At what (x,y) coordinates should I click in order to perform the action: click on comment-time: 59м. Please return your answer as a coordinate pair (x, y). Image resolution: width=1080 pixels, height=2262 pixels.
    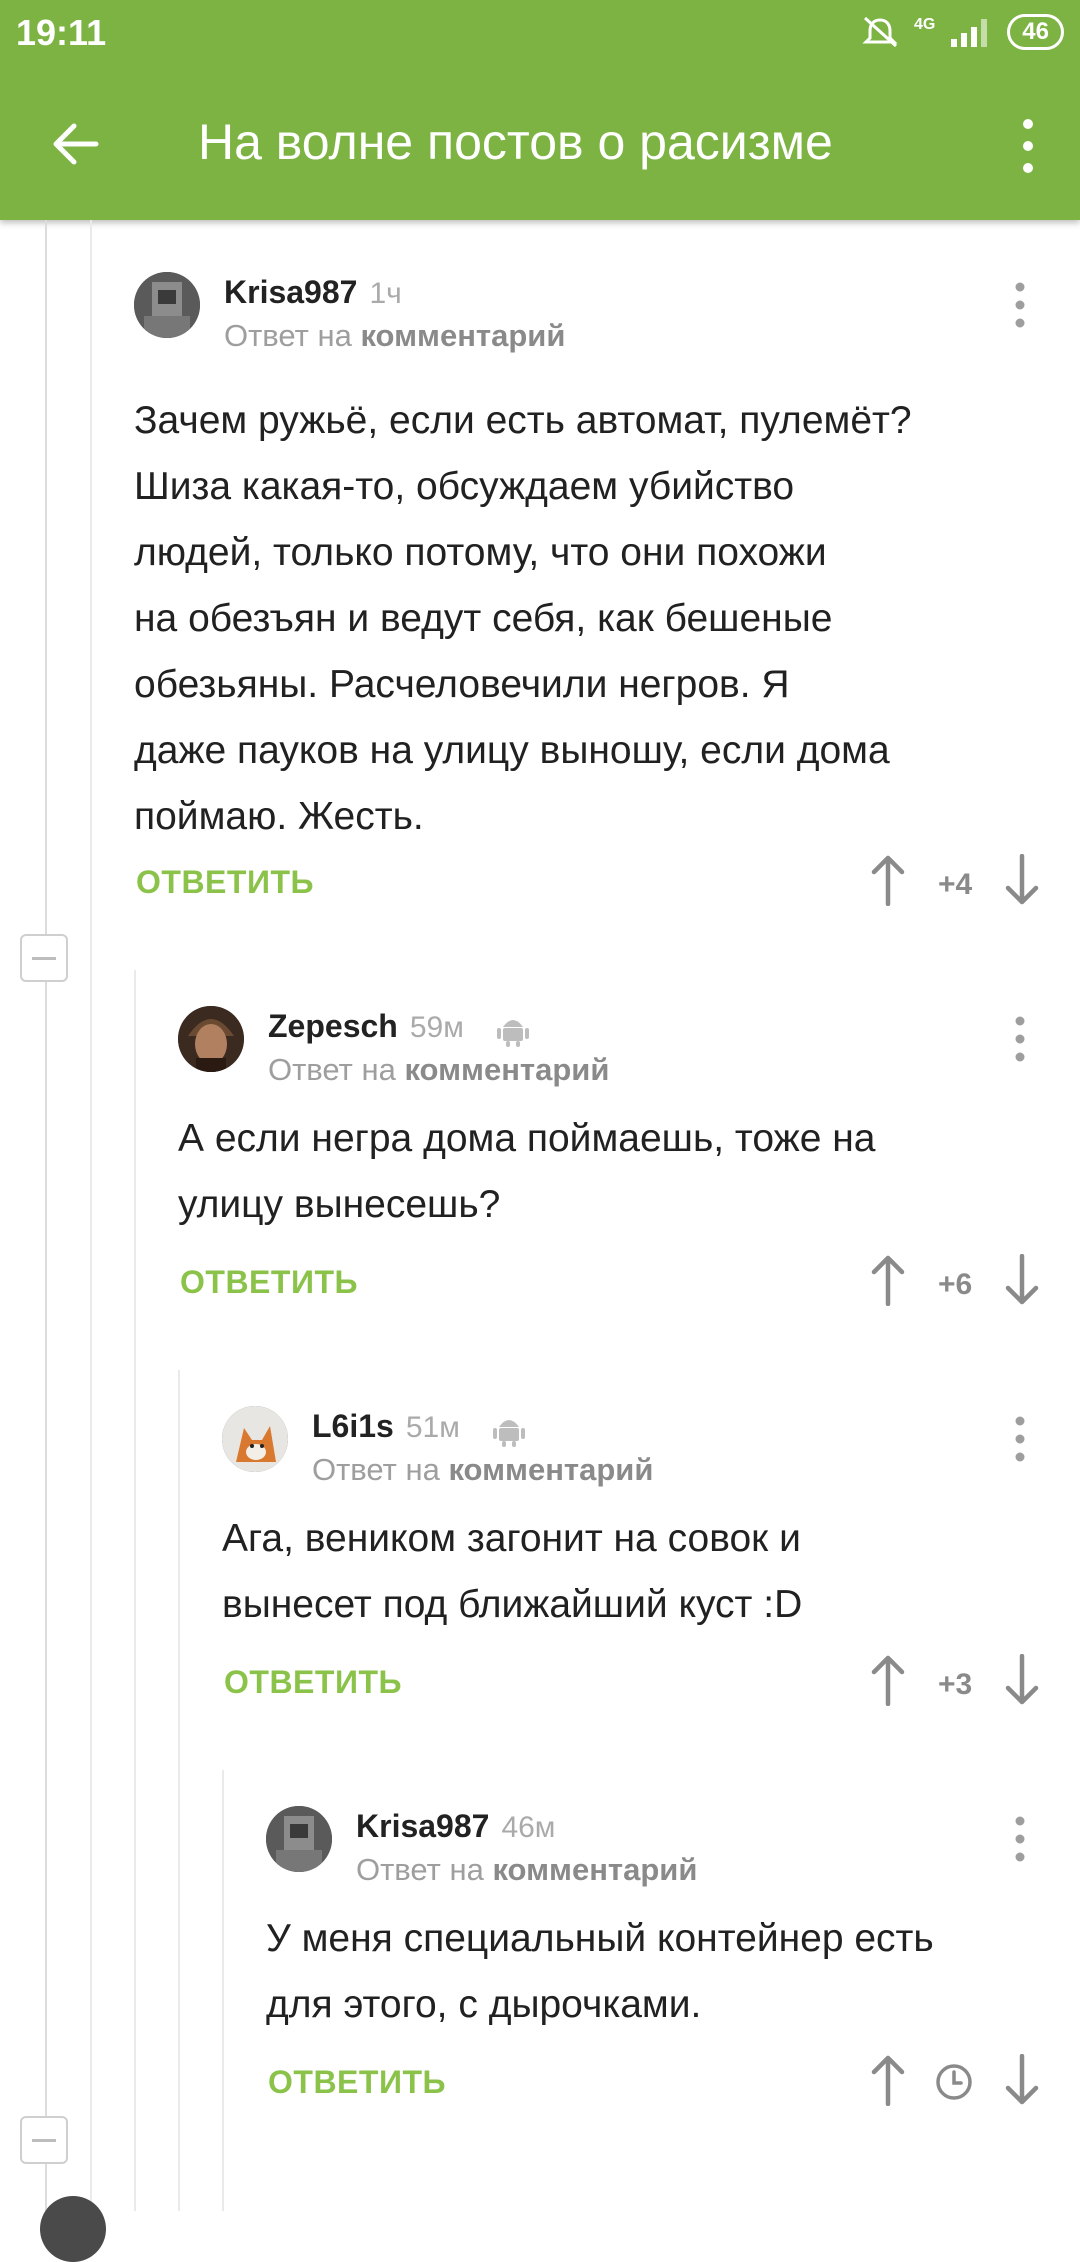
    Looking at the image, I should click on (436, 1027).